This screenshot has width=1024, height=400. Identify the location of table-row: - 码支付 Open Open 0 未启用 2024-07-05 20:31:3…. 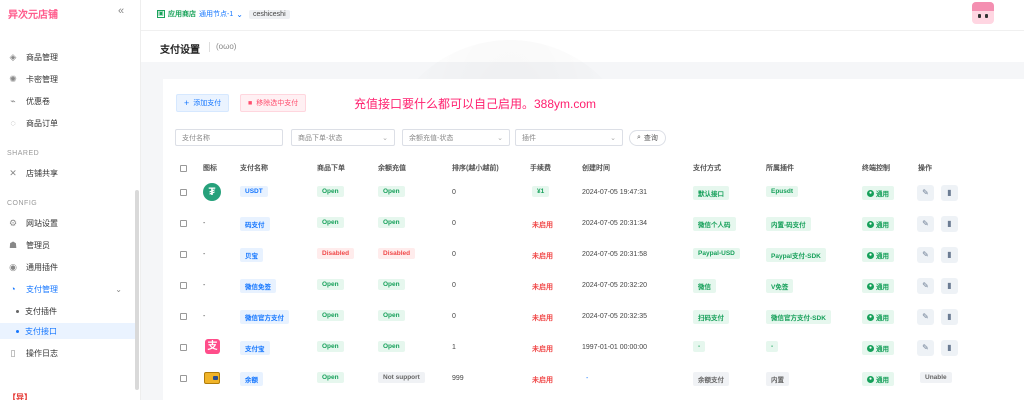
(593, 224).